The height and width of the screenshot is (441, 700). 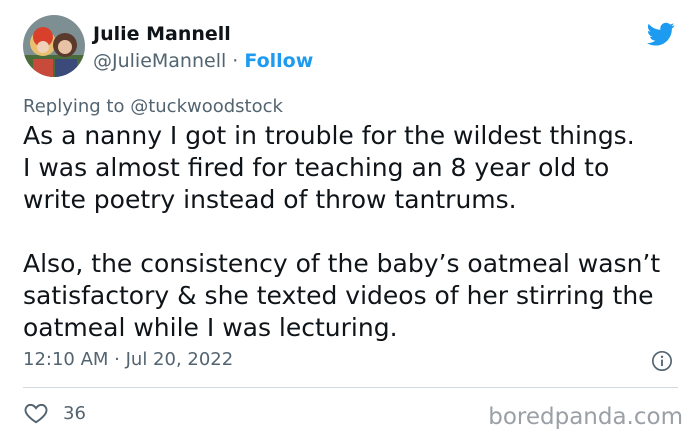 I want to click on heart-icon, so click(x=36, y=413).